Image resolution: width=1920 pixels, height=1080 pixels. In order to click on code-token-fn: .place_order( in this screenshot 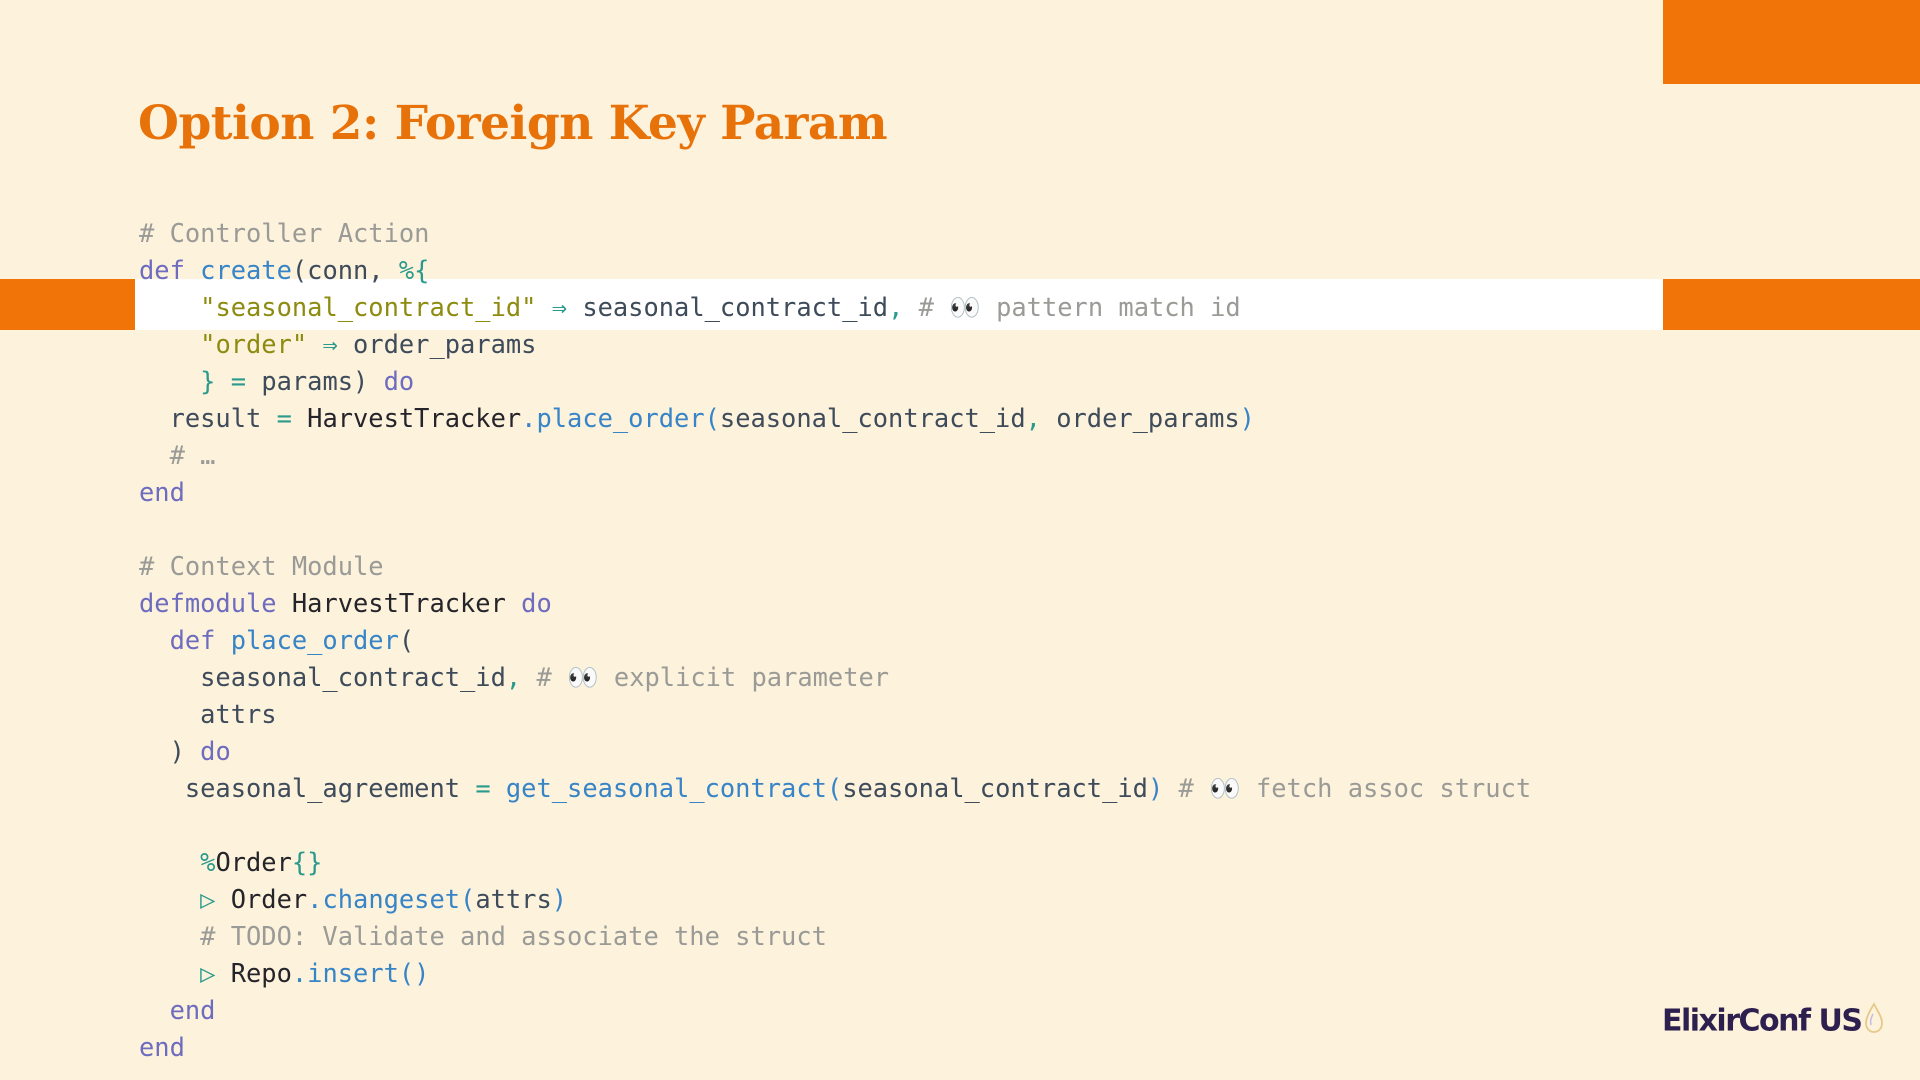, I will do `click(620, 418)`.